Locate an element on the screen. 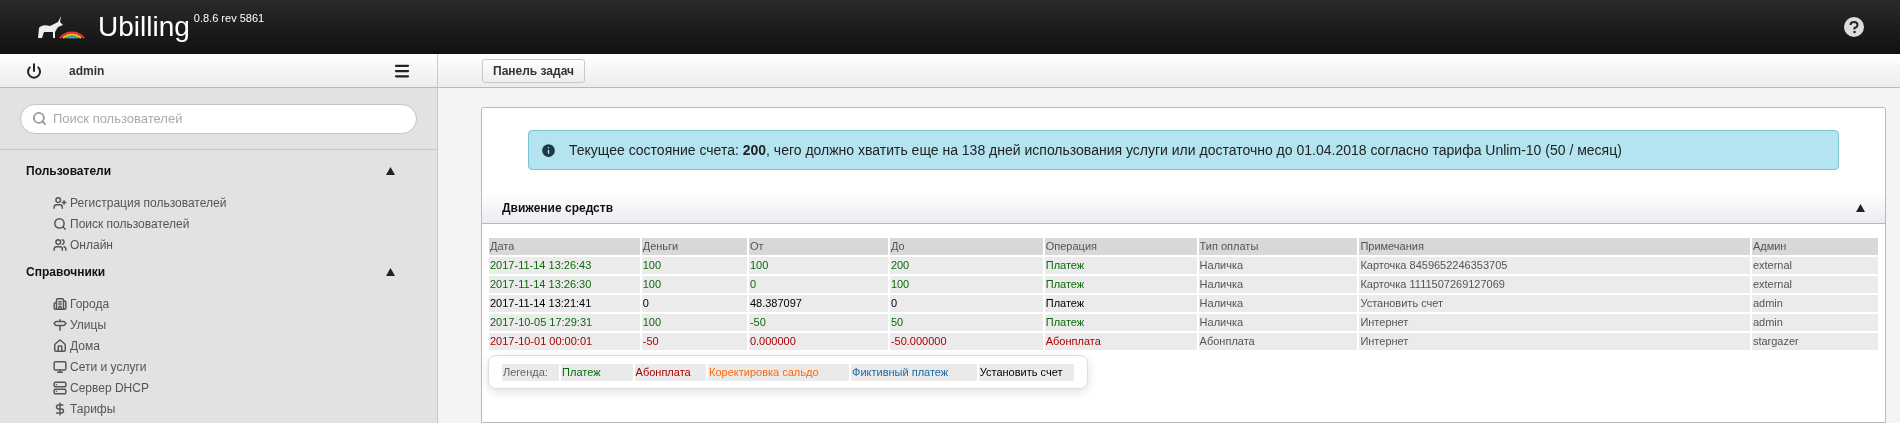 The image size is (1900, 423). table-cell: 0.000000 is located at coordinates (818, 341).